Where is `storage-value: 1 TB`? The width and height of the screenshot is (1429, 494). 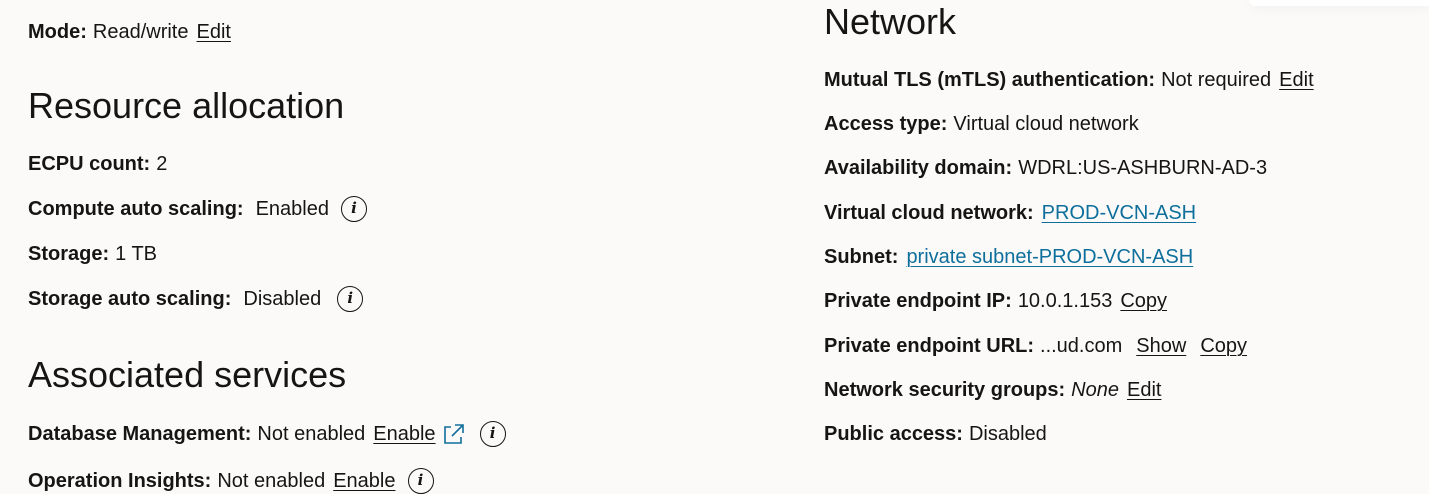
storage-value: 1 TB is located at coordinates (136, 254).